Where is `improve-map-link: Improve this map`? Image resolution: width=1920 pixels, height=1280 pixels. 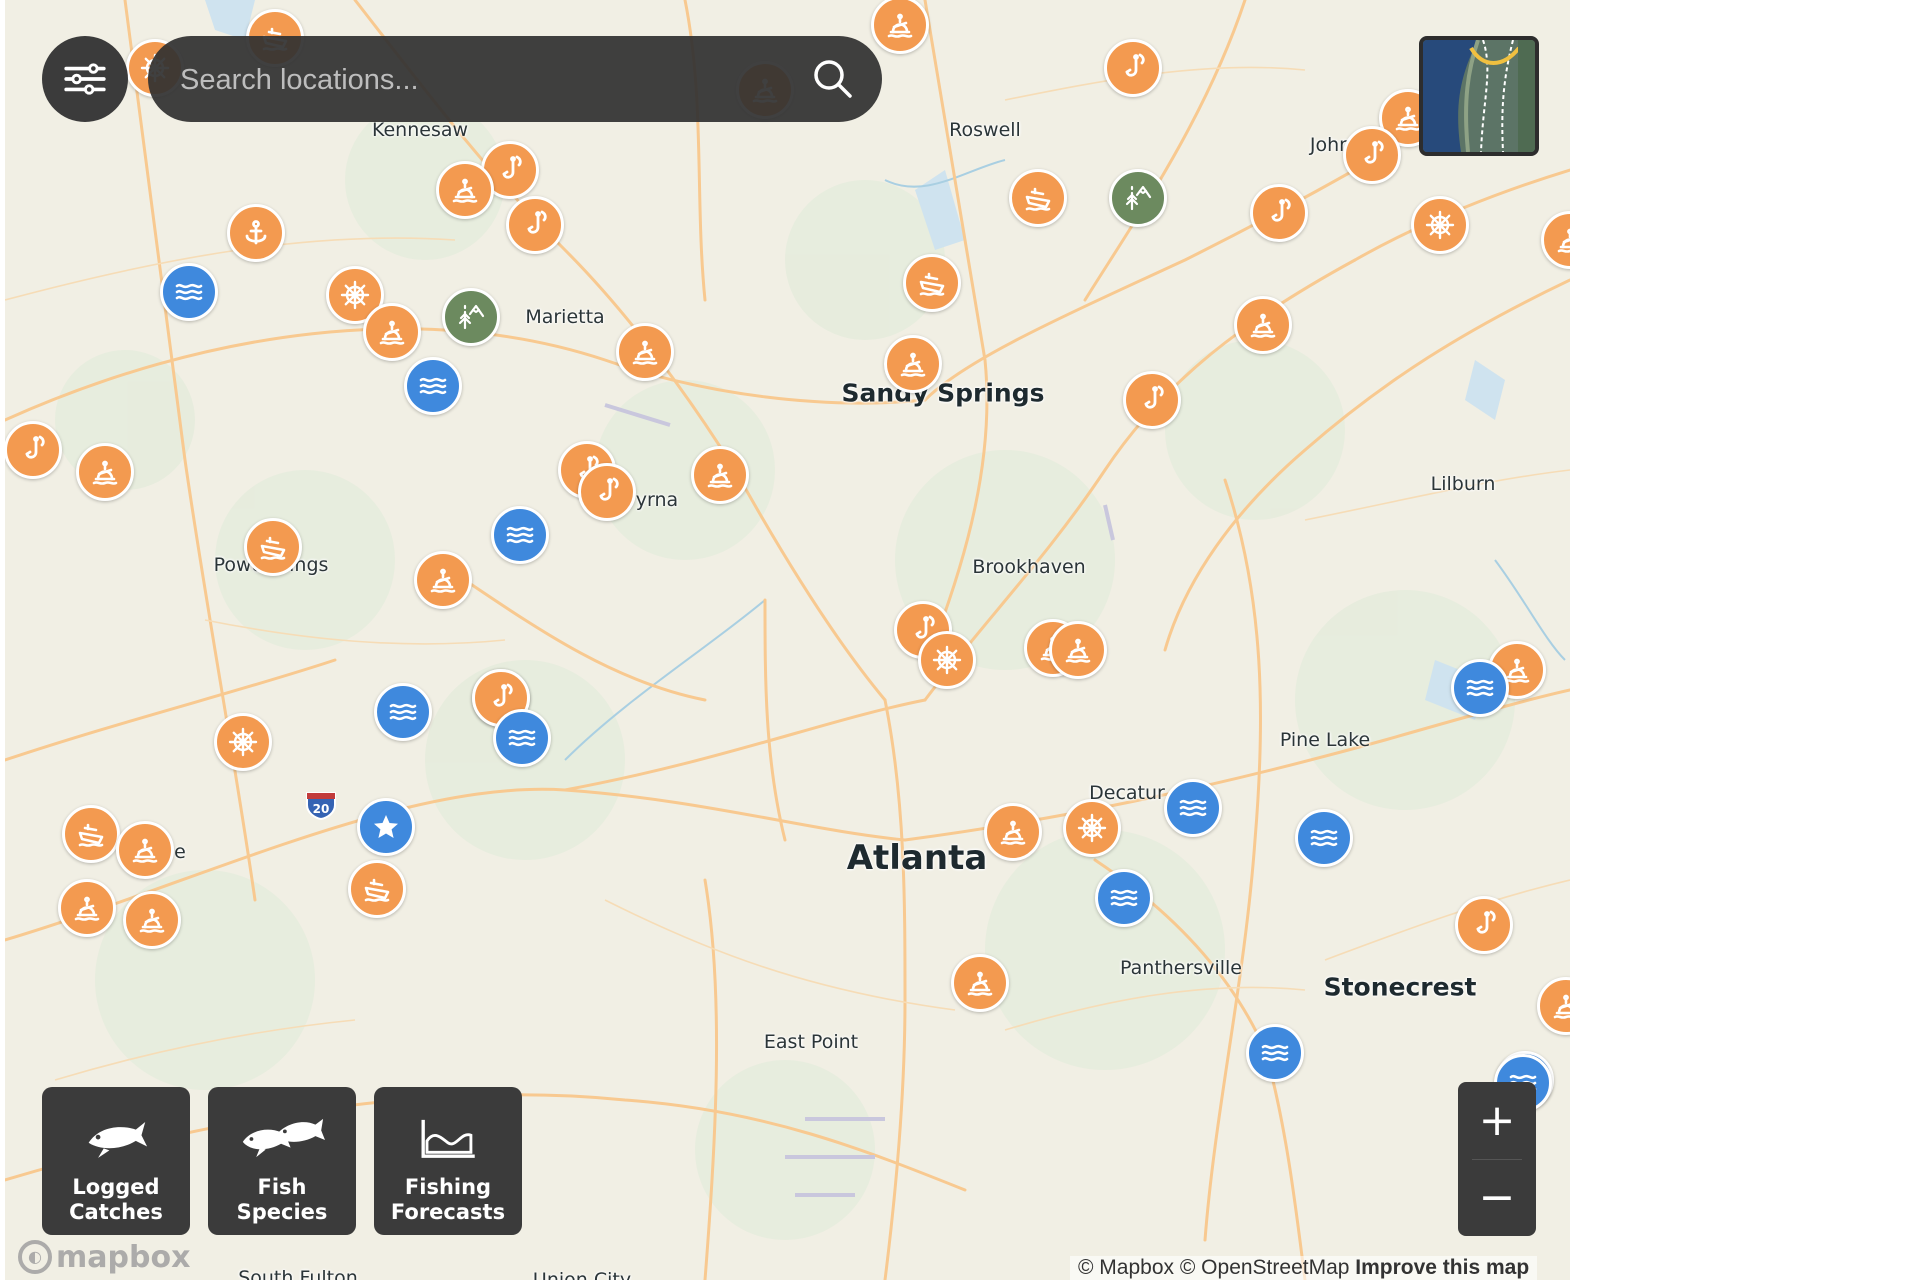
improve-map-link: Improve this map is located at coordinates (1442, 1267).